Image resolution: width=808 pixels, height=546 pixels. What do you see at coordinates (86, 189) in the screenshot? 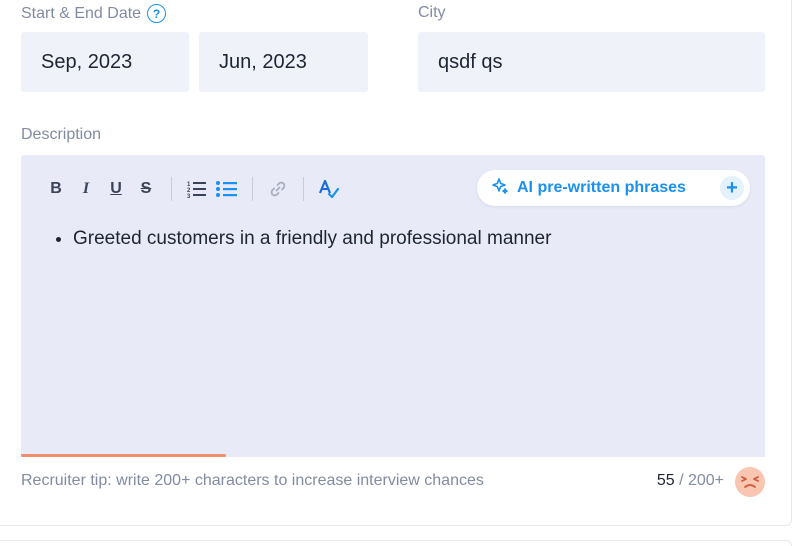
I see `italic-button: I` at bounding box center [86, 189].